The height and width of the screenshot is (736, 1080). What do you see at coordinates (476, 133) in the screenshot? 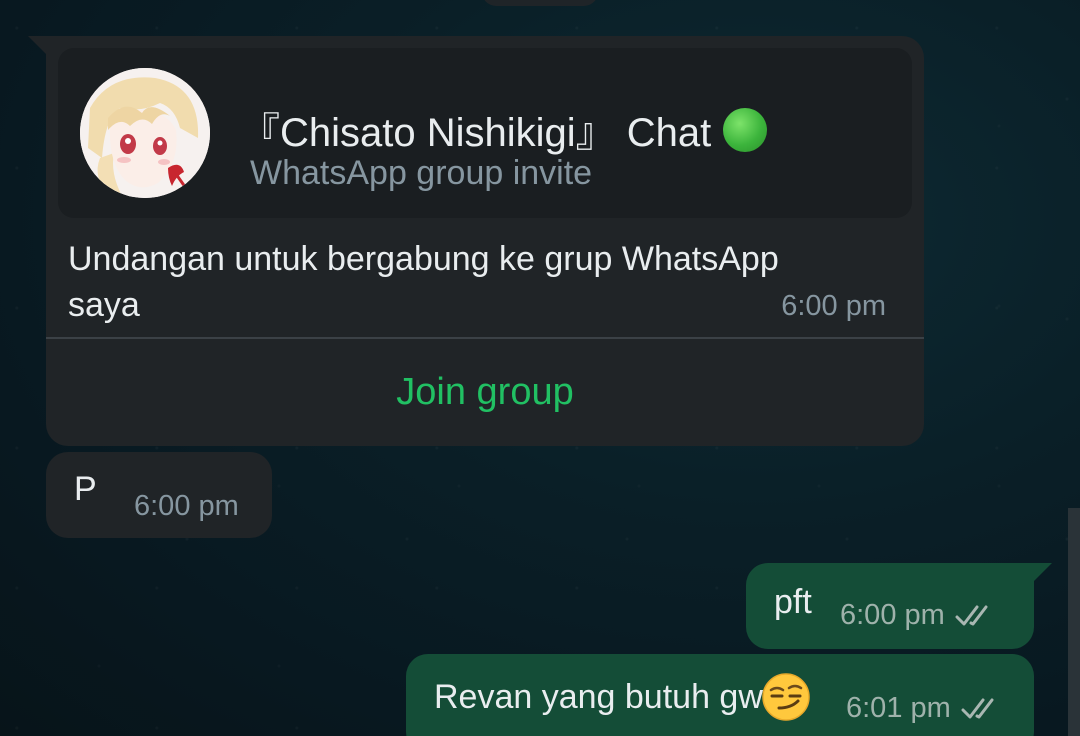
I see `group-name-text: 『Chisato Nishikigi』 Chat` at bounding box center [476, 133].